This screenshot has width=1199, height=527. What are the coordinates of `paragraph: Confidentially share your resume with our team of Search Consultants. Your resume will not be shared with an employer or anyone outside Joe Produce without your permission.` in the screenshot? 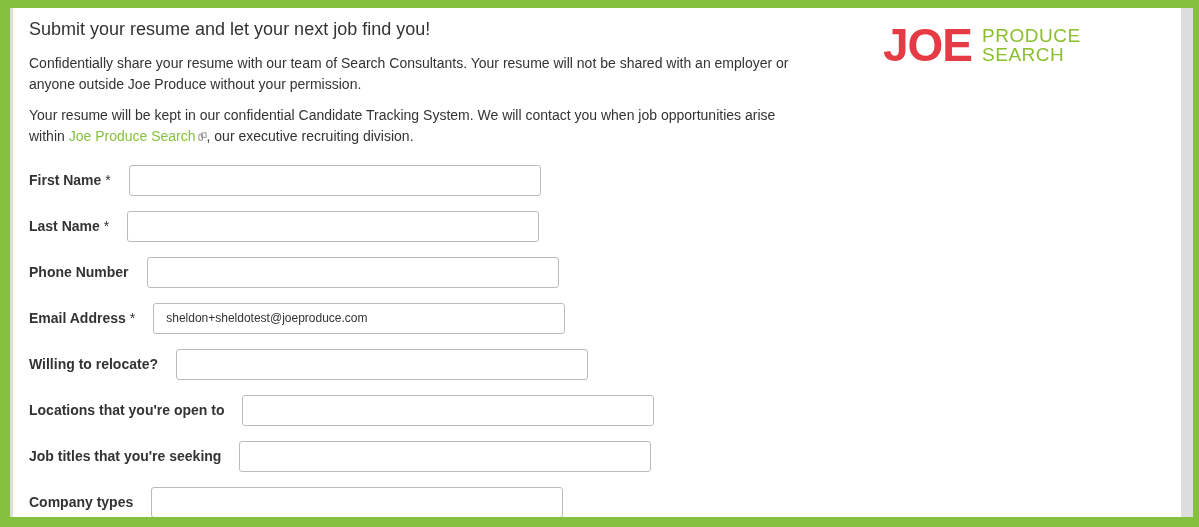 It's located at (409, 74).